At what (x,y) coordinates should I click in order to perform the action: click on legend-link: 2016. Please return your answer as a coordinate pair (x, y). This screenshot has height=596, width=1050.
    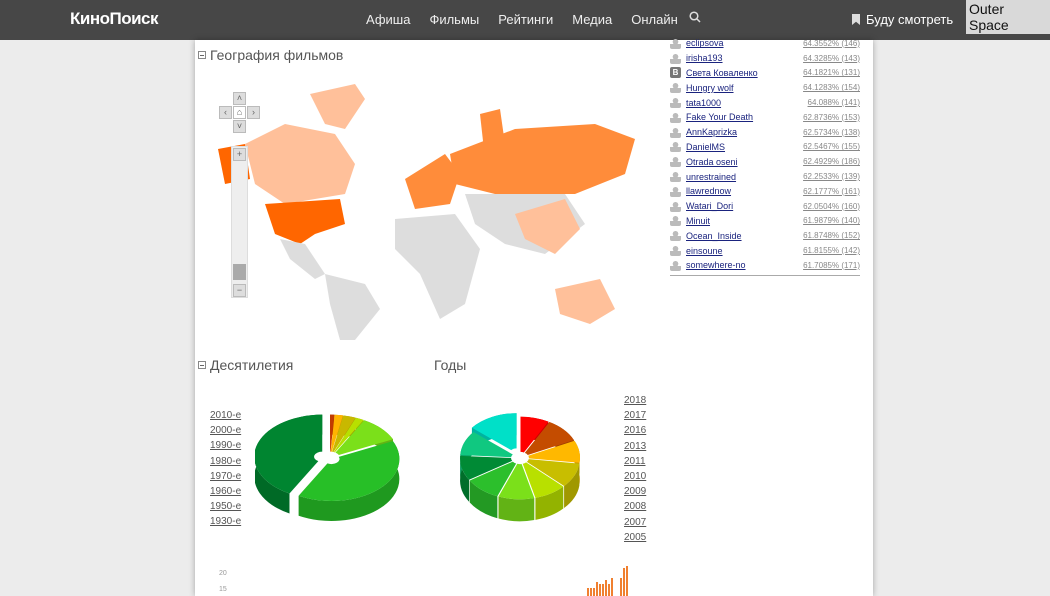
    Looking at the image, I should click on (635, 432).